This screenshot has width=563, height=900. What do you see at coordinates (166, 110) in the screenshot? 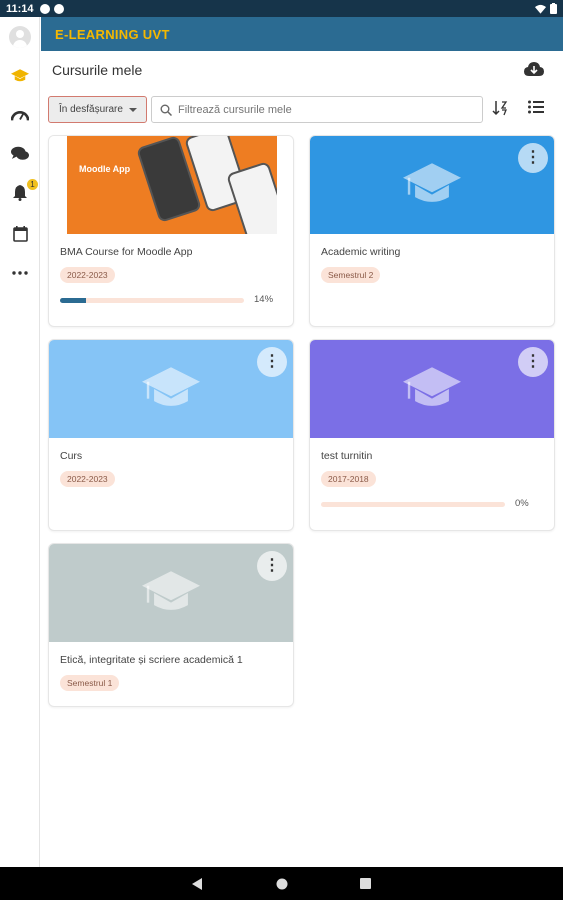
I see `search-icon` at bounding box center [166, 110].